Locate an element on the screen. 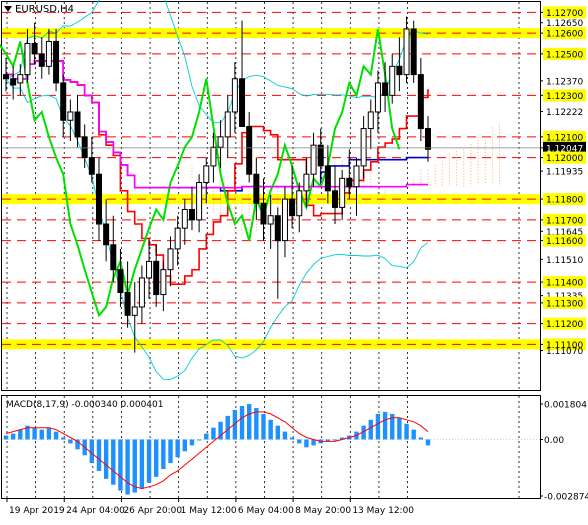  price-label: 1.12700 is located at coordinates (564, 14).